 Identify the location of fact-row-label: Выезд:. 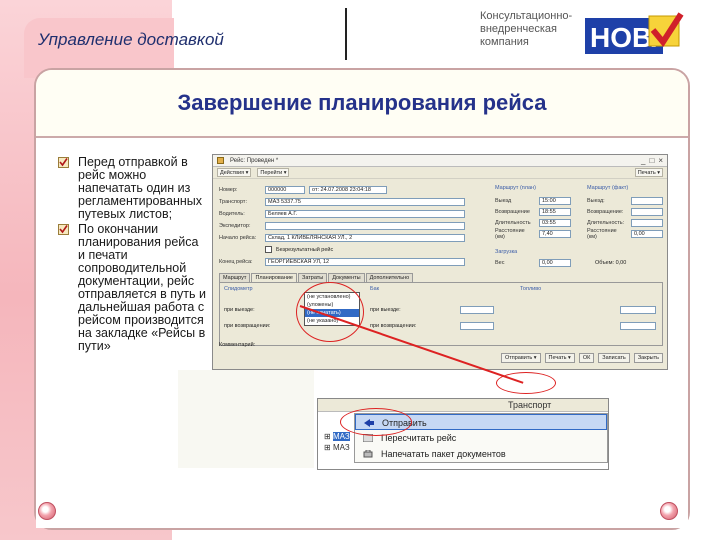
(596, 201).